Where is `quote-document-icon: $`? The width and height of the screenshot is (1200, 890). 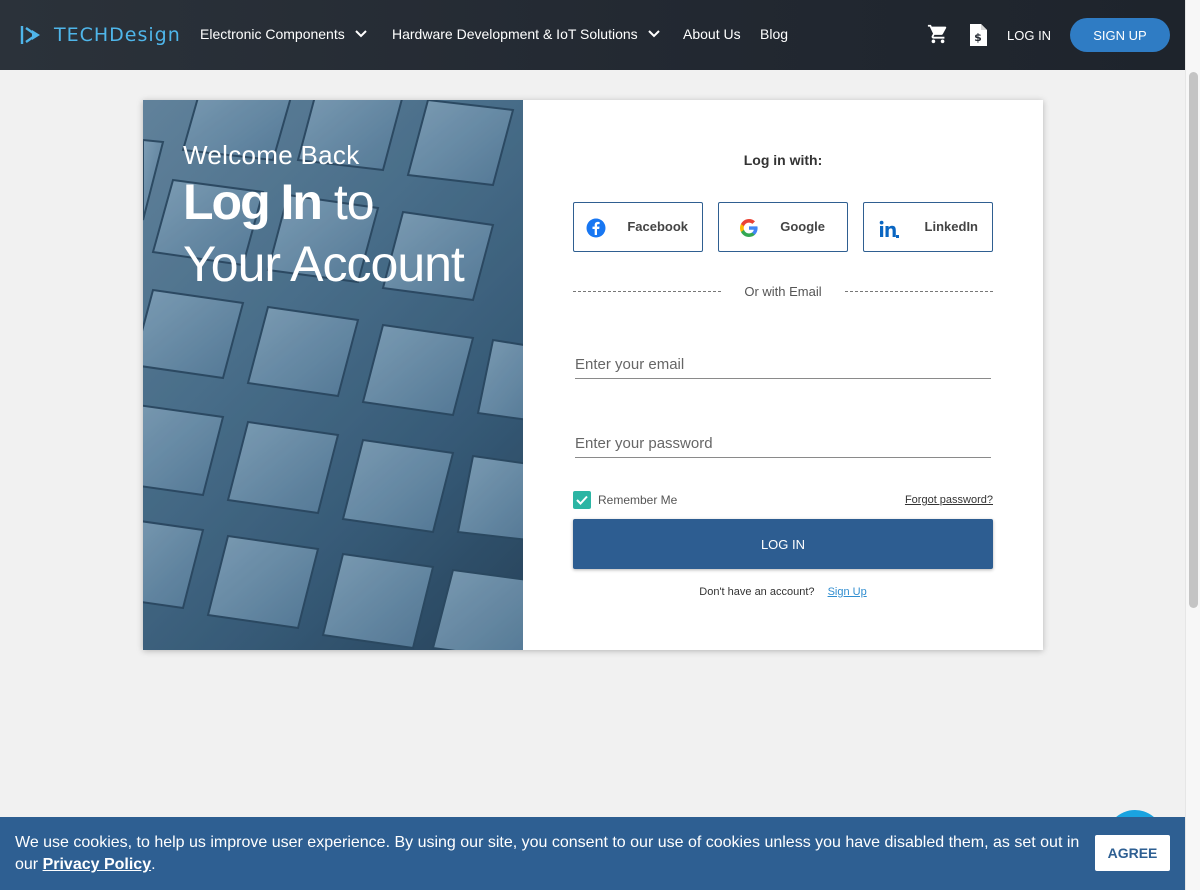
quote-document-icon: $ is located at coordinates (978, 37).